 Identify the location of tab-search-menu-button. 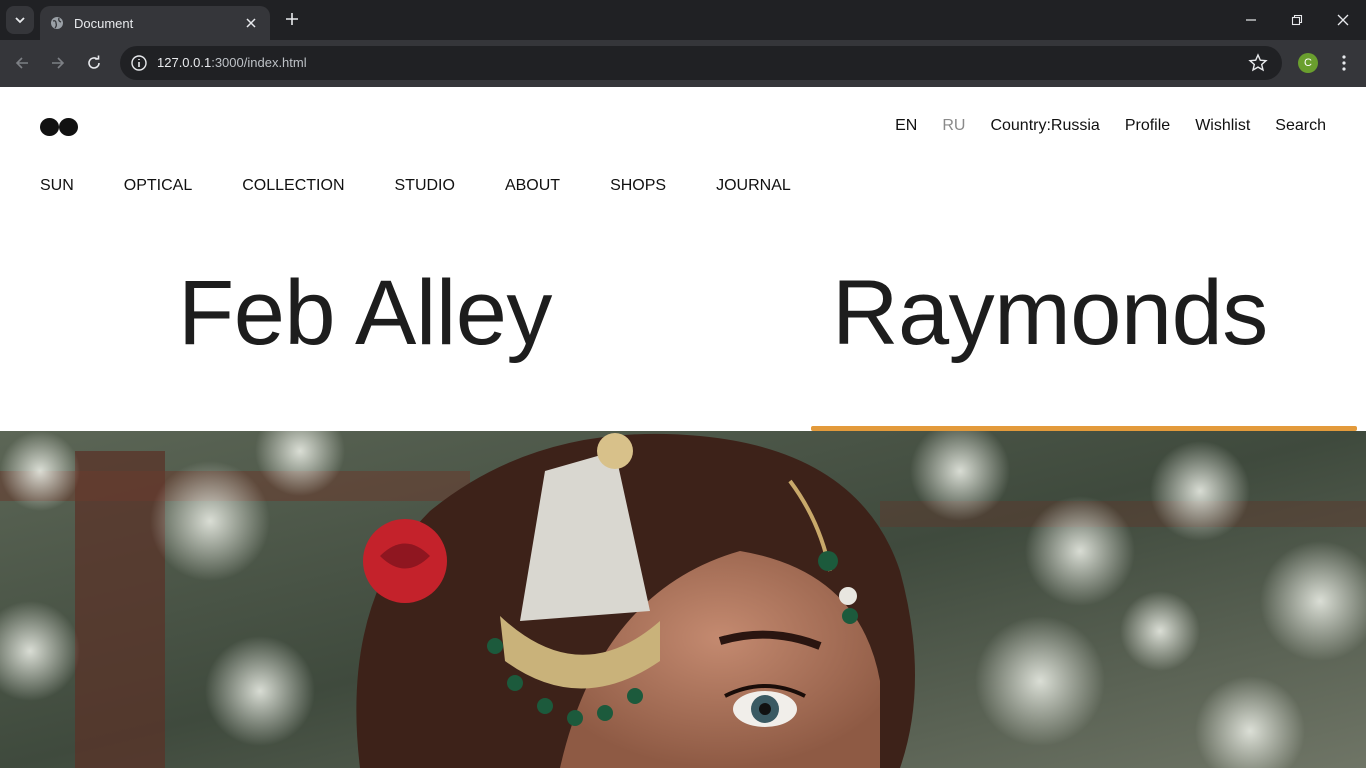
(20, 20).